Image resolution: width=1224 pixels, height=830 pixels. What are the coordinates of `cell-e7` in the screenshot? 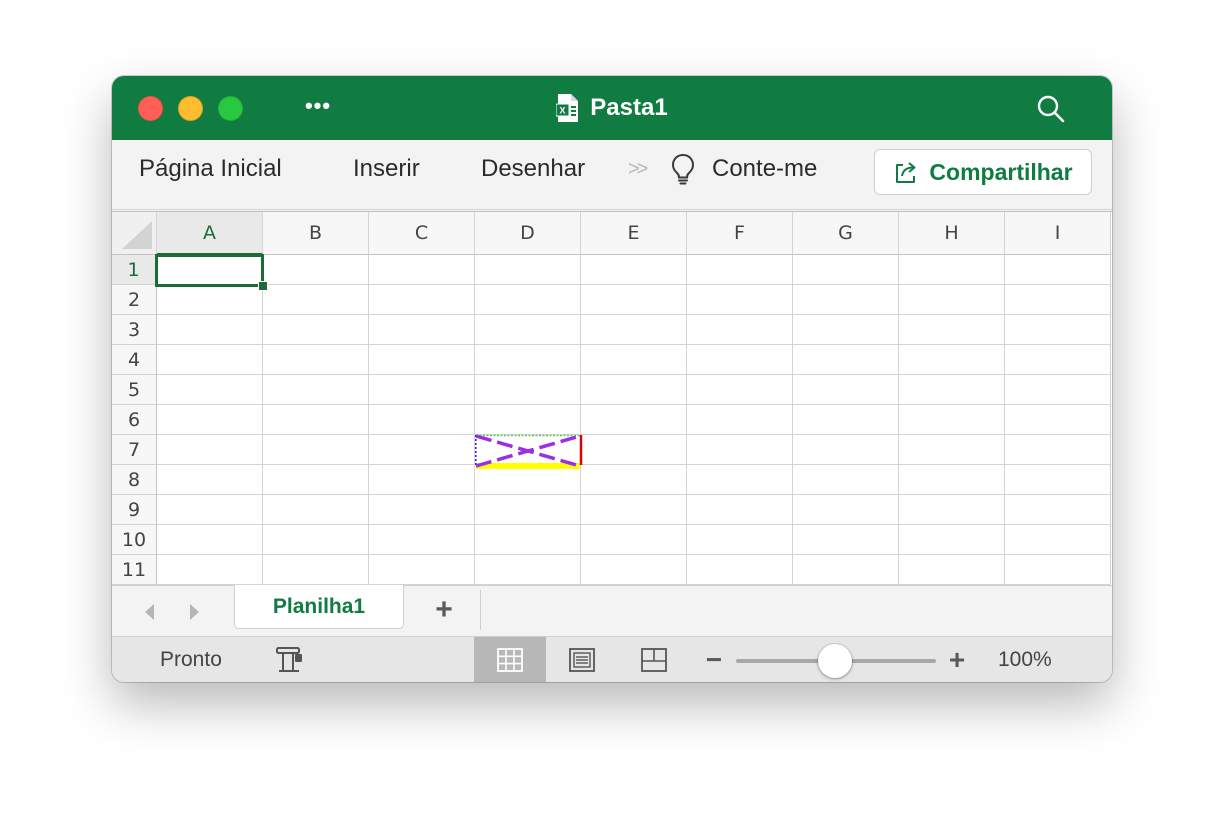 It's located at (634, 450).